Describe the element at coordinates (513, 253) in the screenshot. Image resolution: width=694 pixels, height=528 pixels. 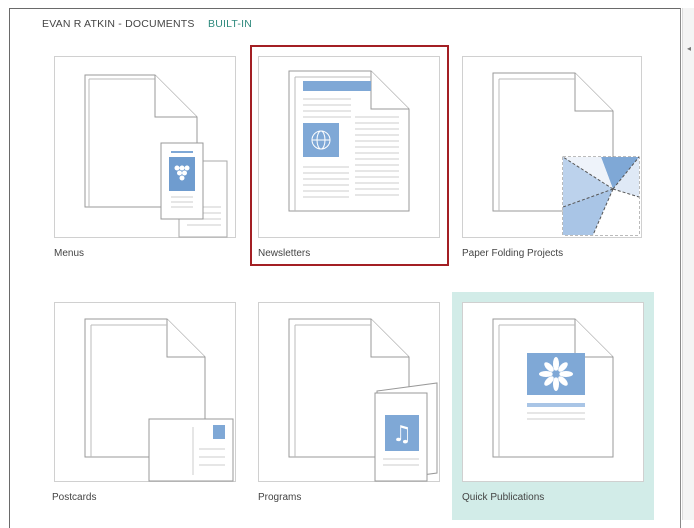
I see `template-label: Paper Folding Projects` at that location.